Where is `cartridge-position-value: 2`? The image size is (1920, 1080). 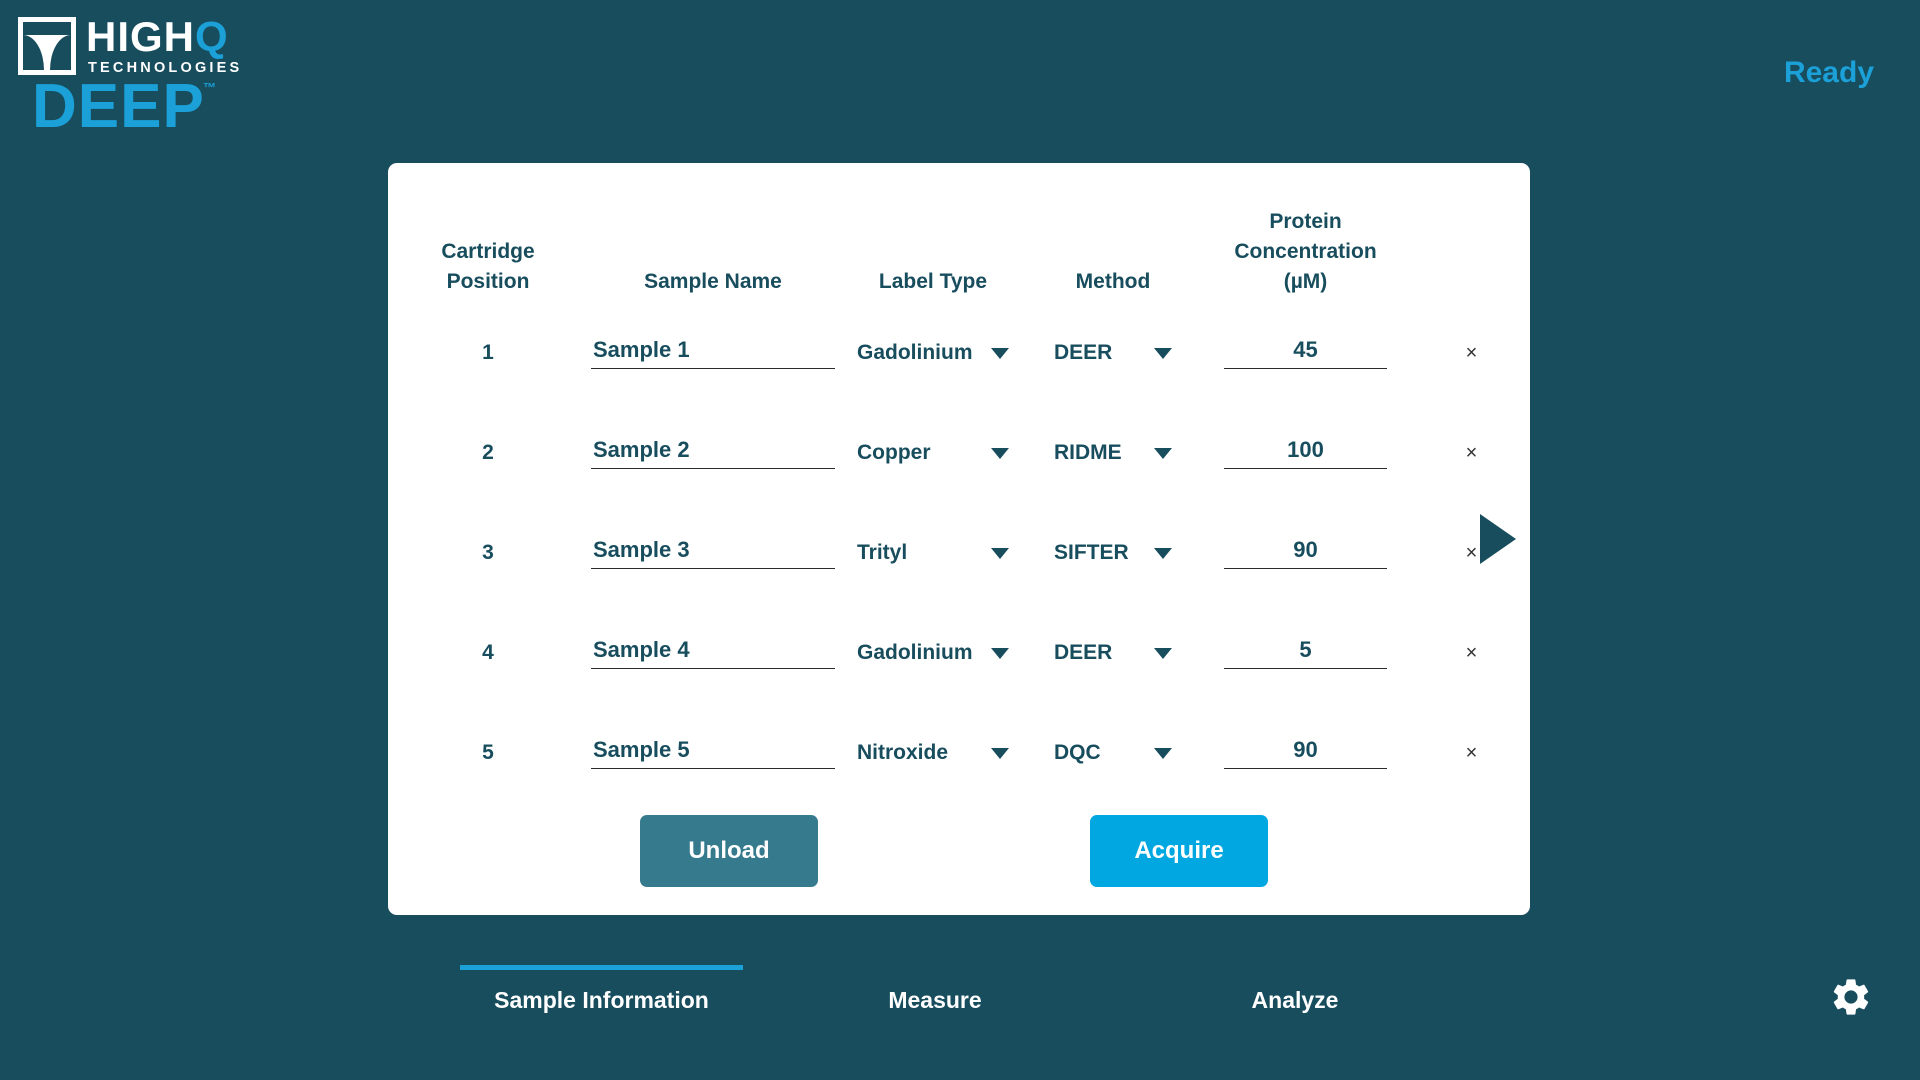
cartridge-position-value: 2 is located at coordinates (488, 452).